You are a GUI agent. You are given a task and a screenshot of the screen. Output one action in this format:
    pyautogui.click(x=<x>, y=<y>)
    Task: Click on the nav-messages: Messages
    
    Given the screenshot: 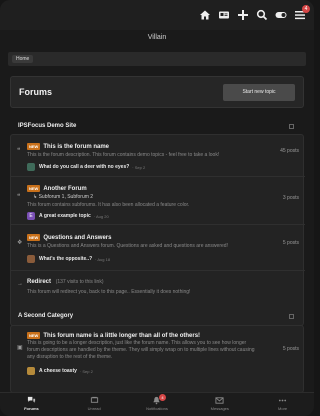 What is the action you would take?
    pyautogui.click(x=219, y=404)
    